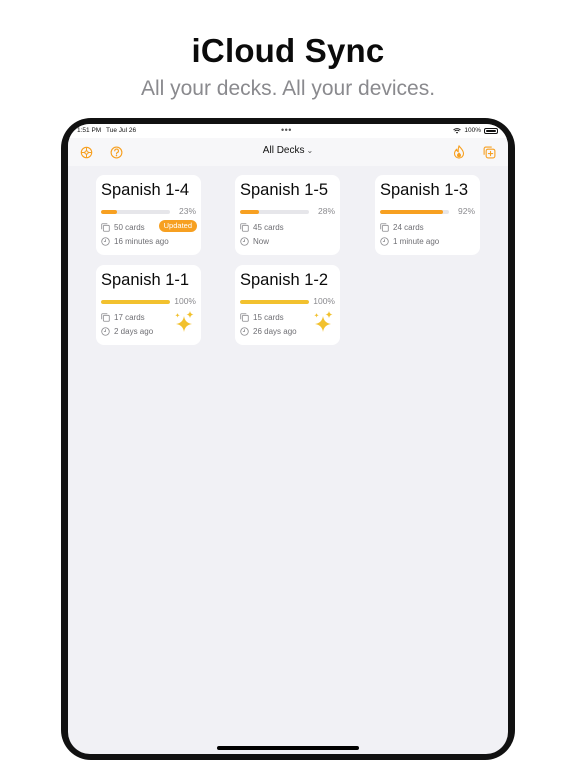 The width and height of the screenshot is (576, 768). I want to click on flame-icon, so click(459, 152).